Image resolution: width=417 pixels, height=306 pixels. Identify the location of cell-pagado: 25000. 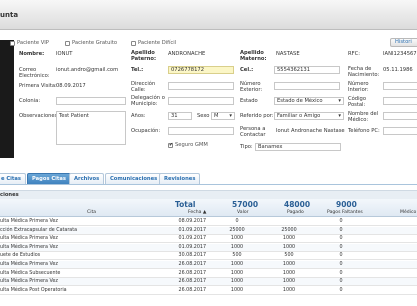
(289, 230).